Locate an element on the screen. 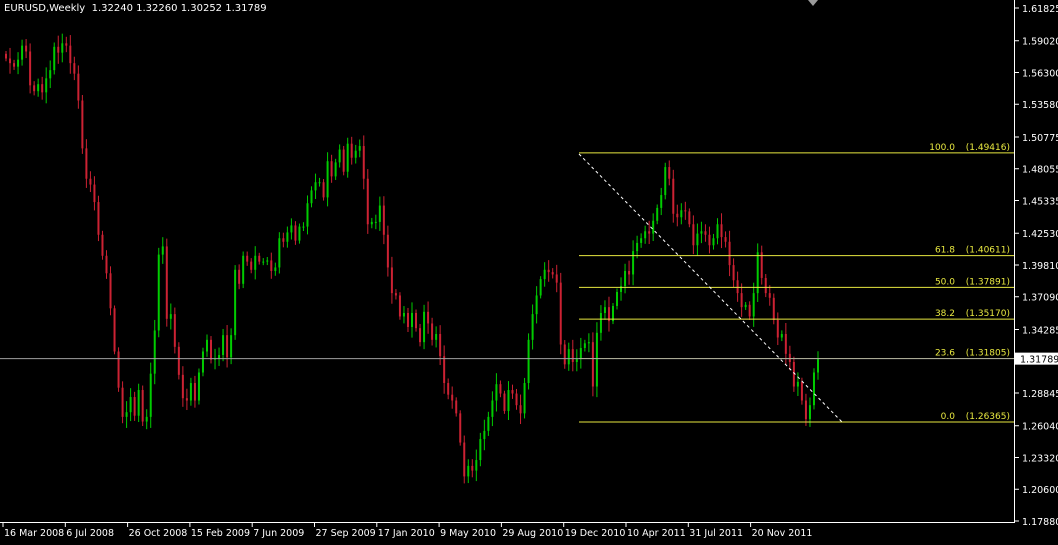 The width and height of the screenshot is (1058, 545). time-label: 19 Dec 2010 is located at coordinates (595, 533).